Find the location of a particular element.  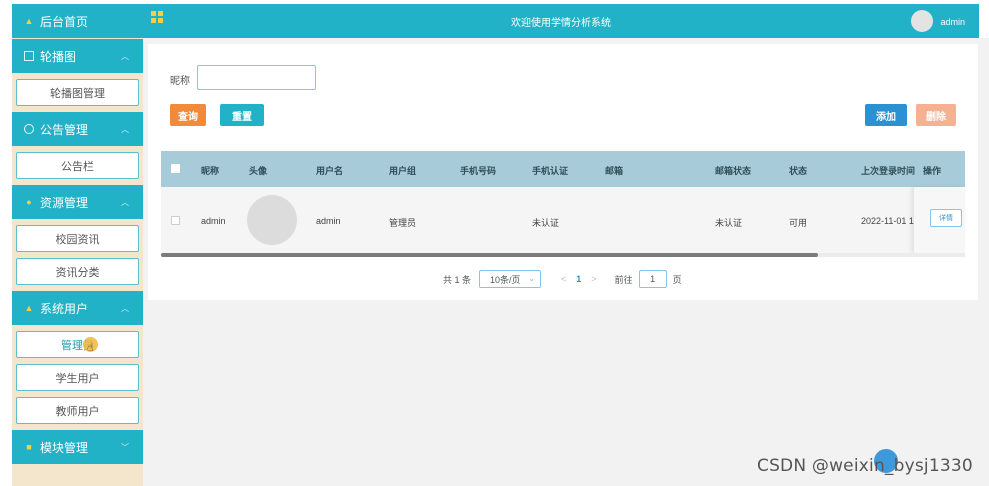

next-page-button: > is located at coordinates (593, 279).